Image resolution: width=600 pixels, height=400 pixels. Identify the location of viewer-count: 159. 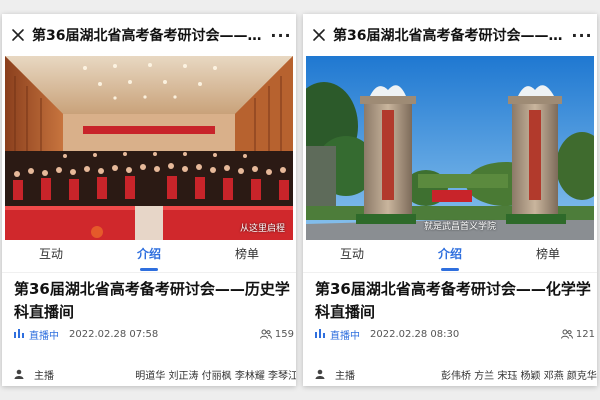
(276, 334).